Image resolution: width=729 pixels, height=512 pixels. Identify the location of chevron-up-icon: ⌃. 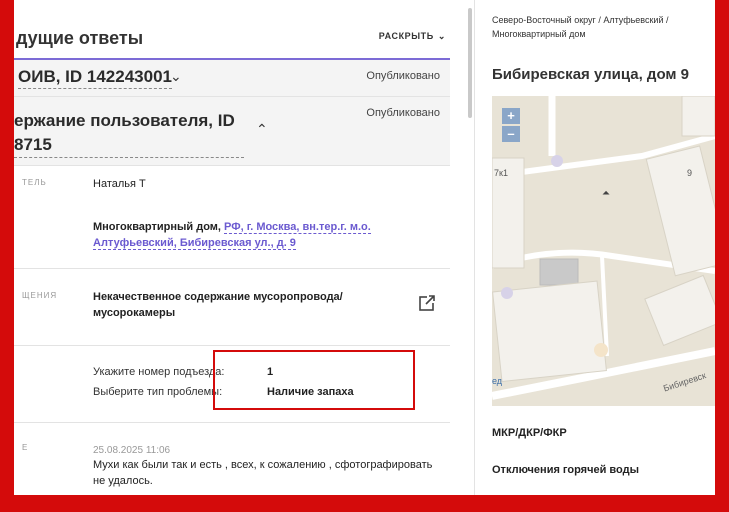
(262, 129).